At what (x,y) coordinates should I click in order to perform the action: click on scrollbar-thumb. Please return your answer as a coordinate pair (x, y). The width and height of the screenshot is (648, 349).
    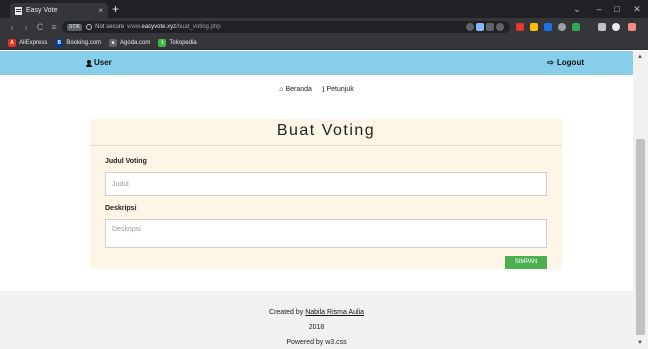
    Looking at the image, I should click on (640, 237).